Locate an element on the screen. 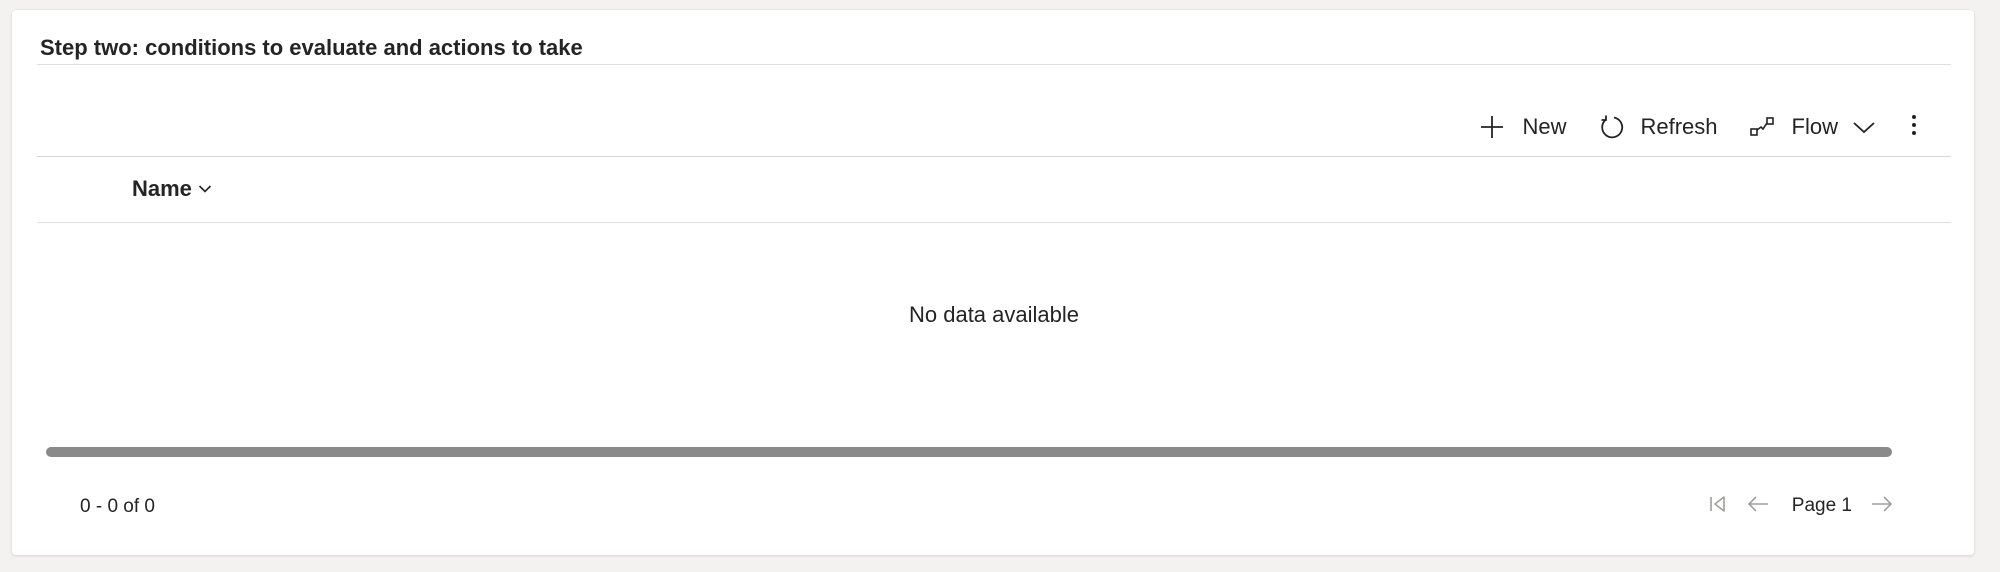 This screenshot has width=2000, height=572. flow-button: Flow is located at coordinates (1811, 127).